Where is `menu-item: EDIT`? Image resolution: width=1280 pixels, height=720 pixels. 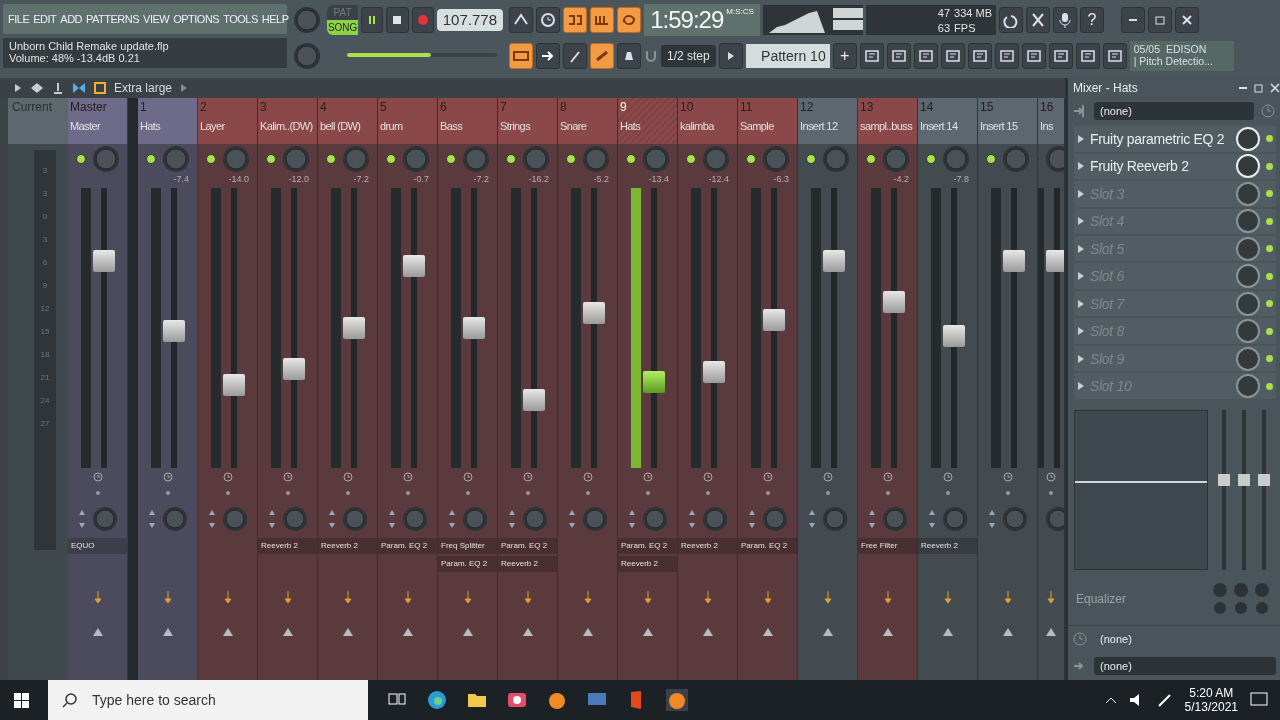 menu-item: EDIT is located at coordinates (45, 19).